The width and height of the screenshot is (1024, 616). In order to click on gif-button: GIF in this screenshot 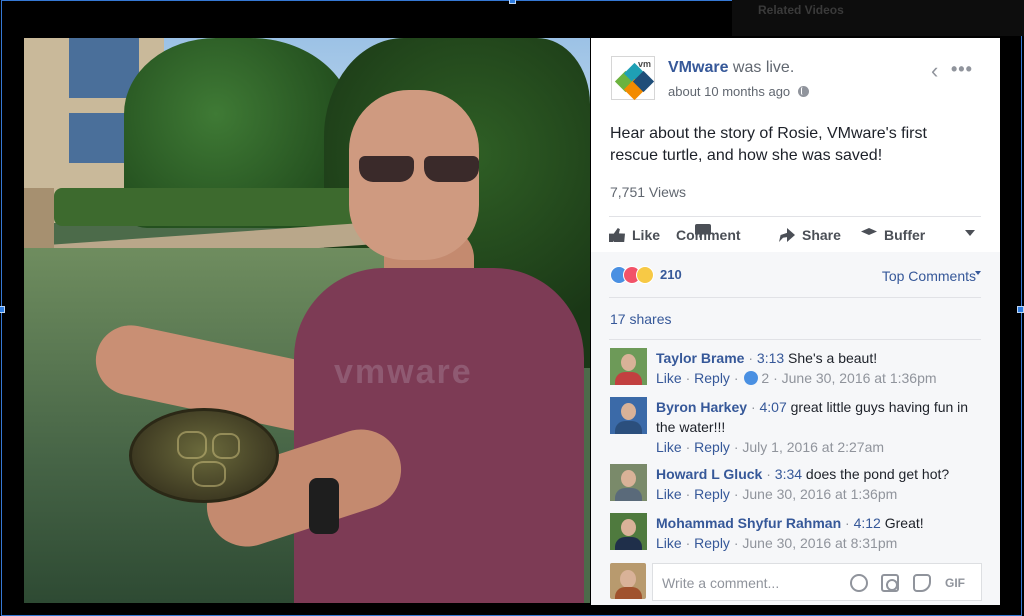, I will do `click(955, 583)`.